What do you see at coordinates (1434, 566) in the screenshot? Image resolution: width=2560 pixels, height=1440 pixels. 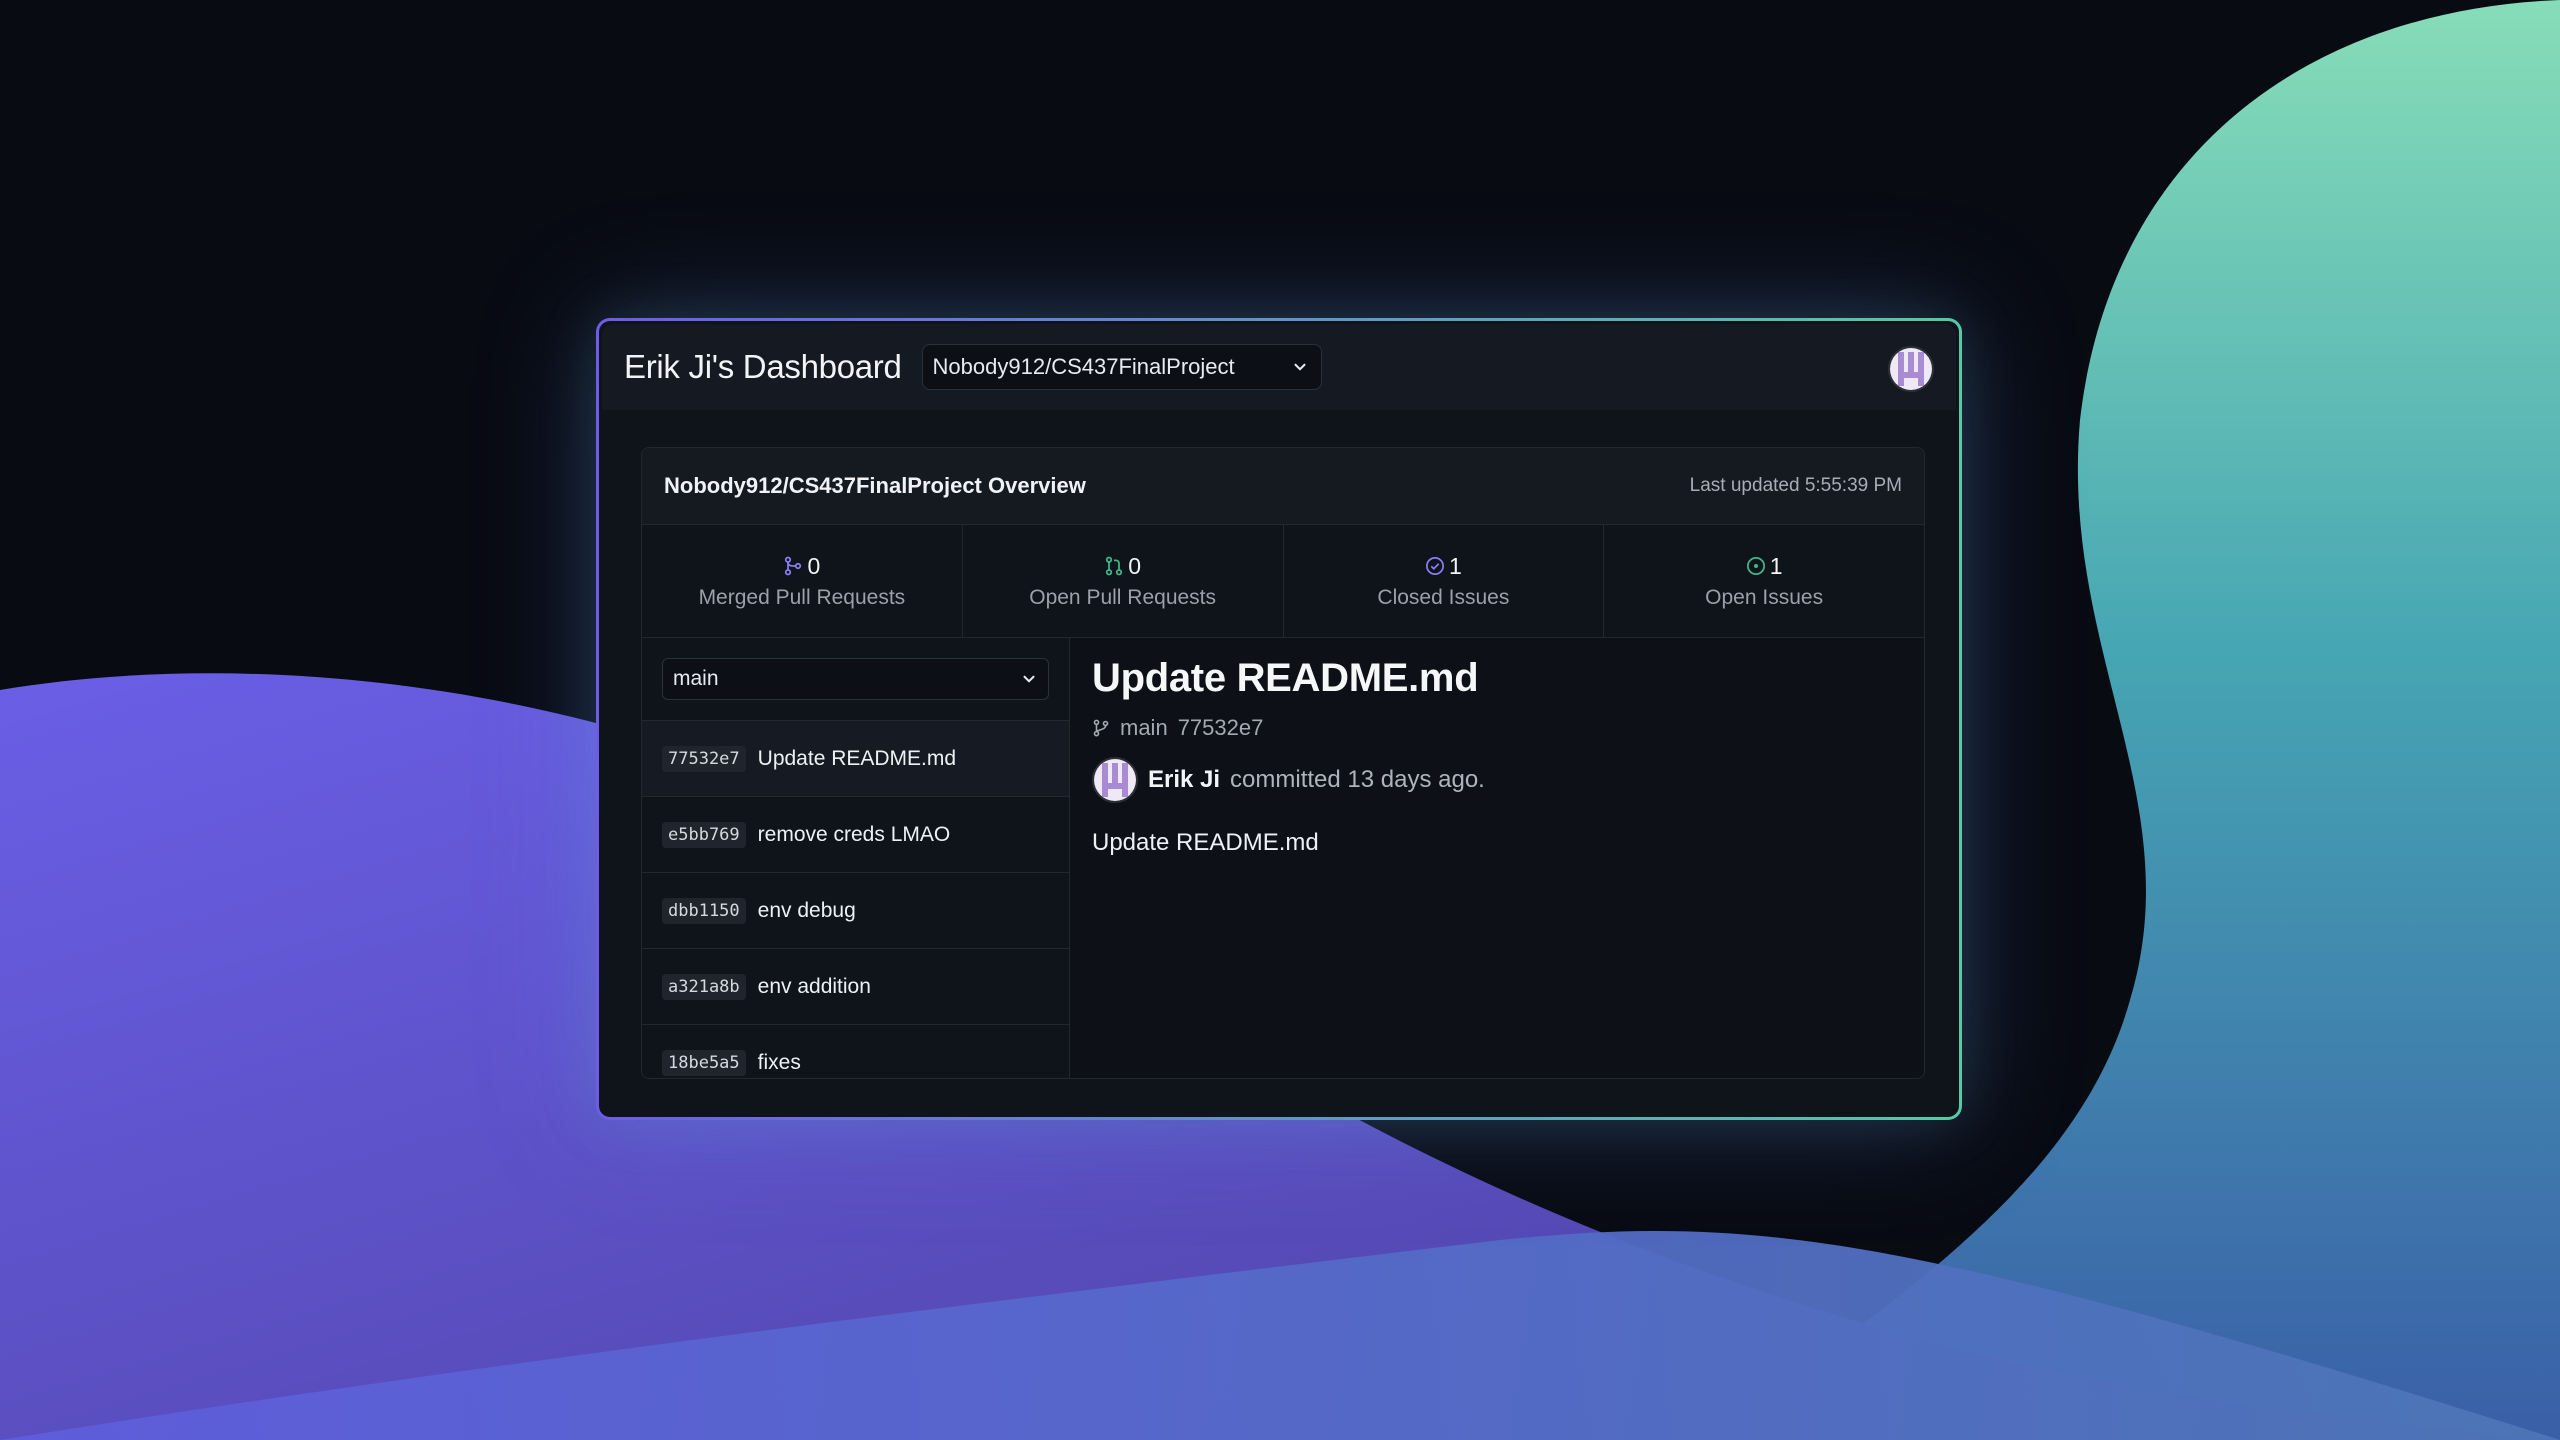 I see `issue-closed-icon` at bounding box center [1434, 566].